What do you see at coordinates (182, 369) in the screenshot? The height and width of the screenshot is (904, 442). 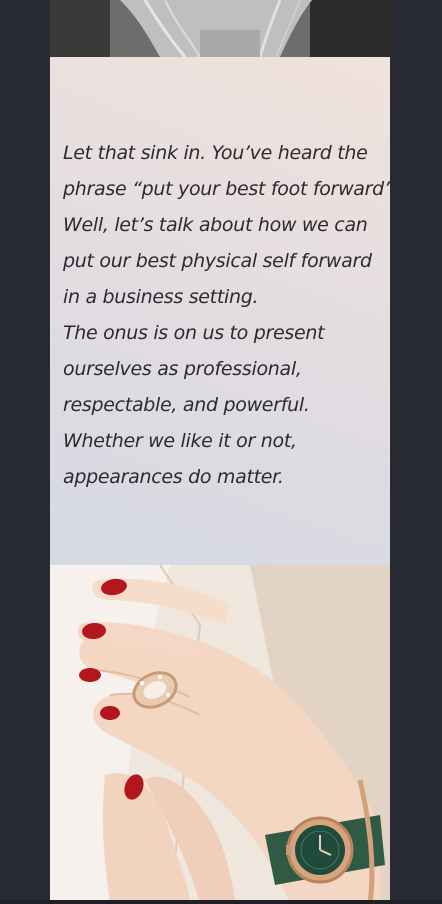 I see `paragraph-line: ourselves as professional,` at bounding box center [182, 369].